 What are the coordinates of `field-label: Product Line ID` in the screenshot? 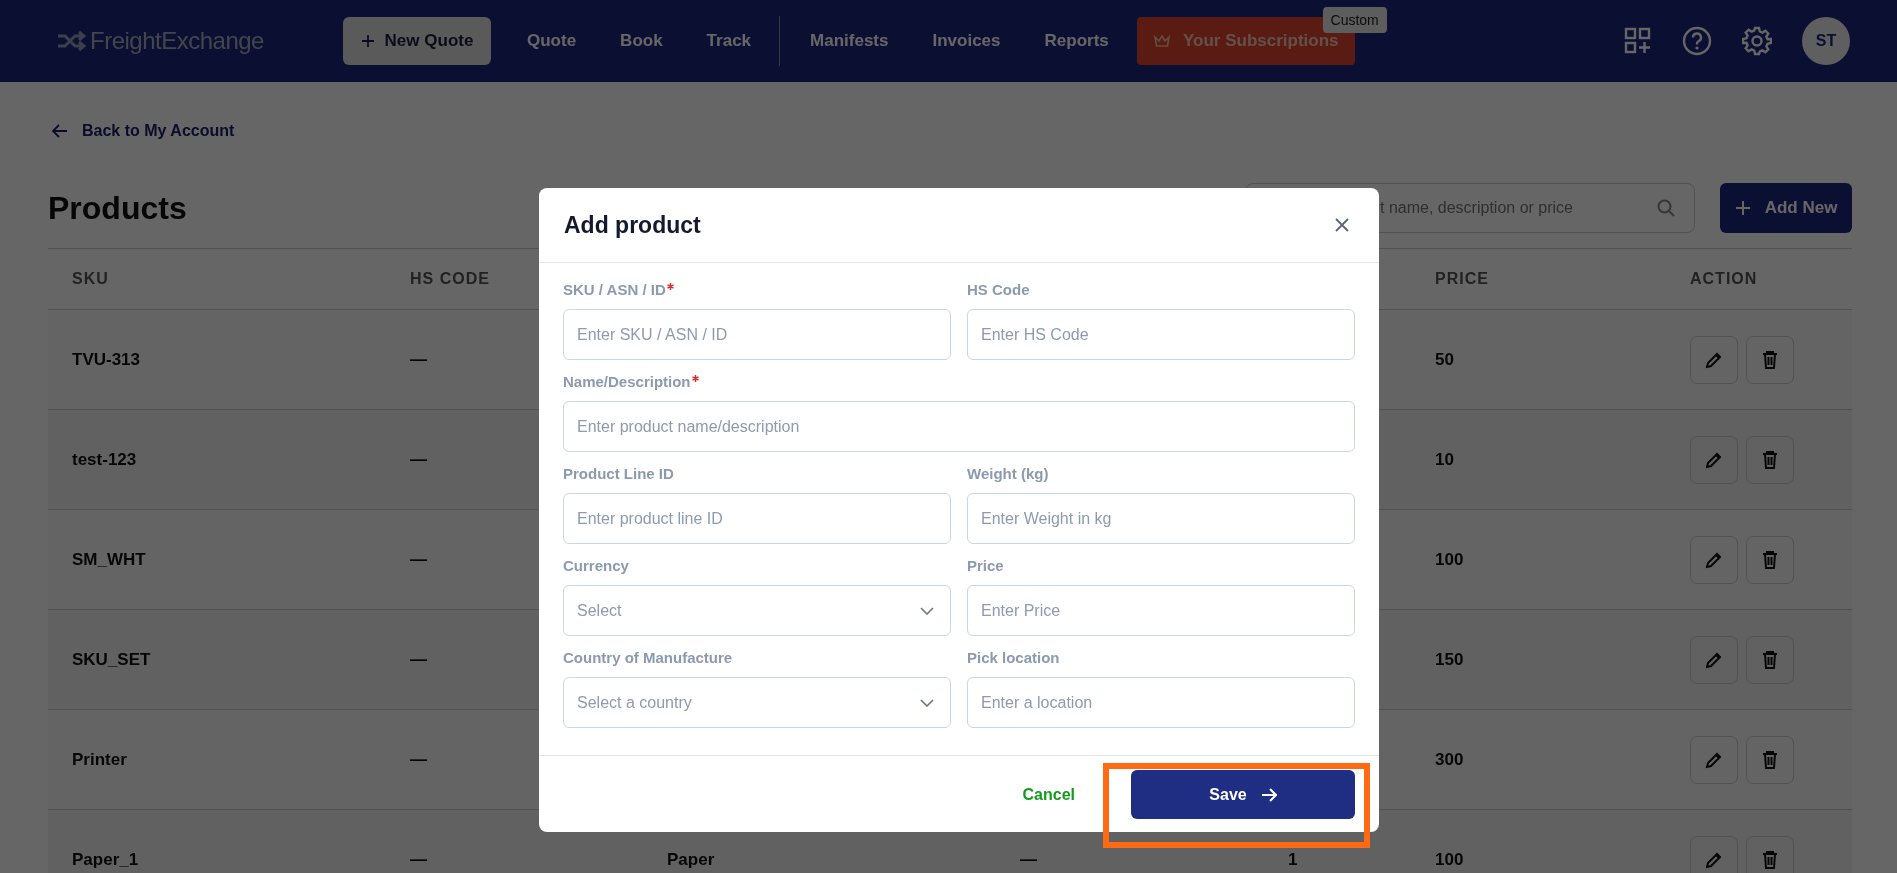 It's located at (618, 473).